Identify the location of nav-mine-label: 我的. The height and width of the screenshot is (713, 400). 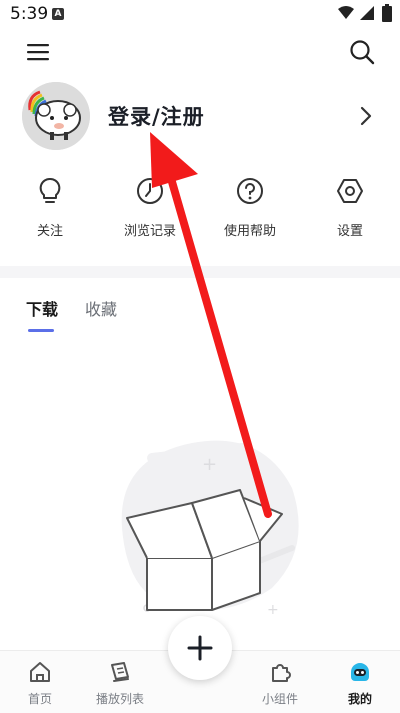
(359, 699).